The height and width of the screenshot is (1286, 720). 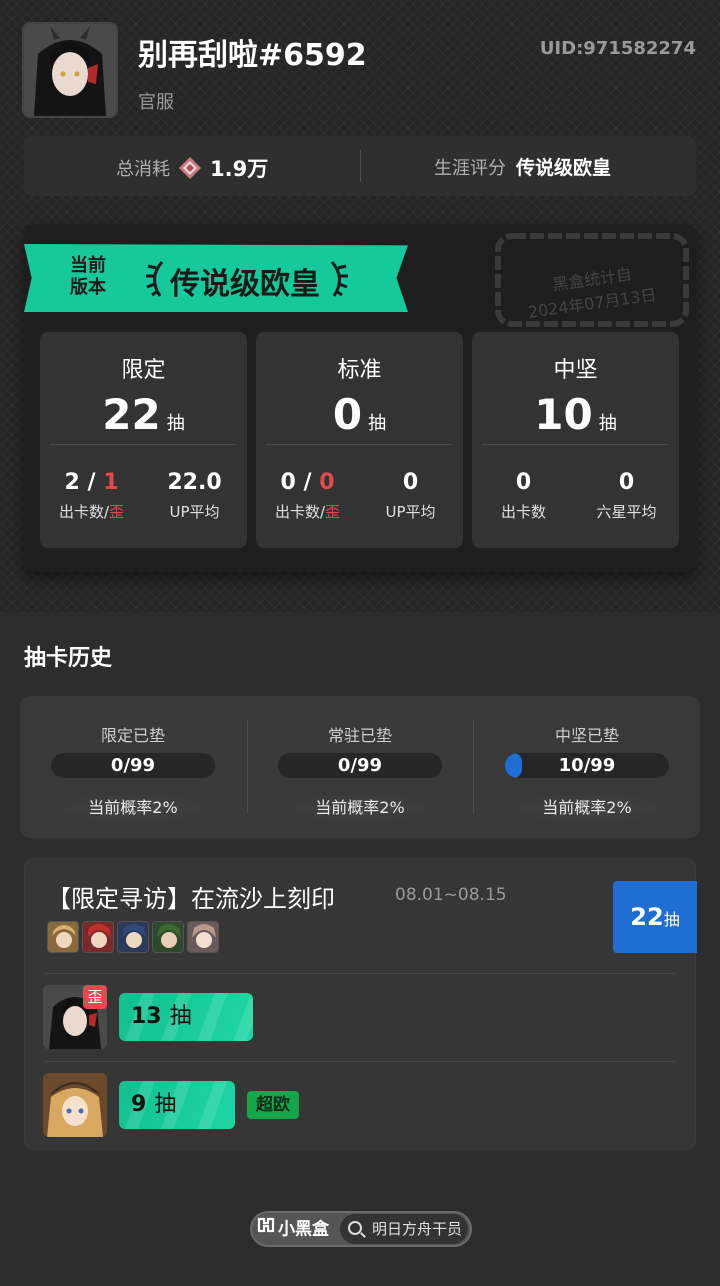 I want to click on server-label: 官服, so click(x=156, y=102).